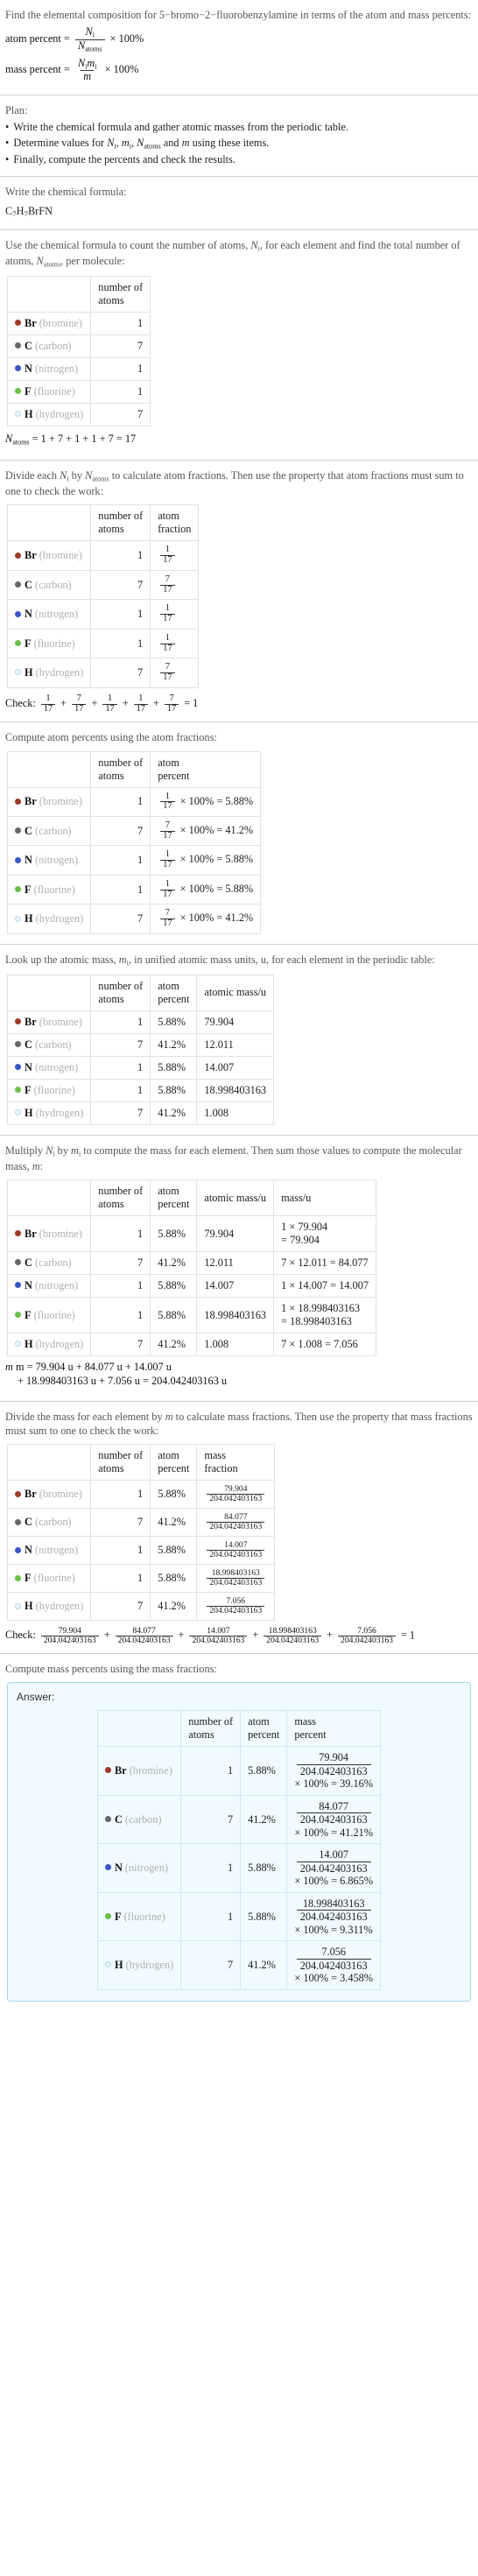 Image resolution: width=478 pixels, height=2576 pixels. Describe the element at coordinates (334, 1952) in the screenshot. I see `mass-percent-numerator: 7.056` at that location.